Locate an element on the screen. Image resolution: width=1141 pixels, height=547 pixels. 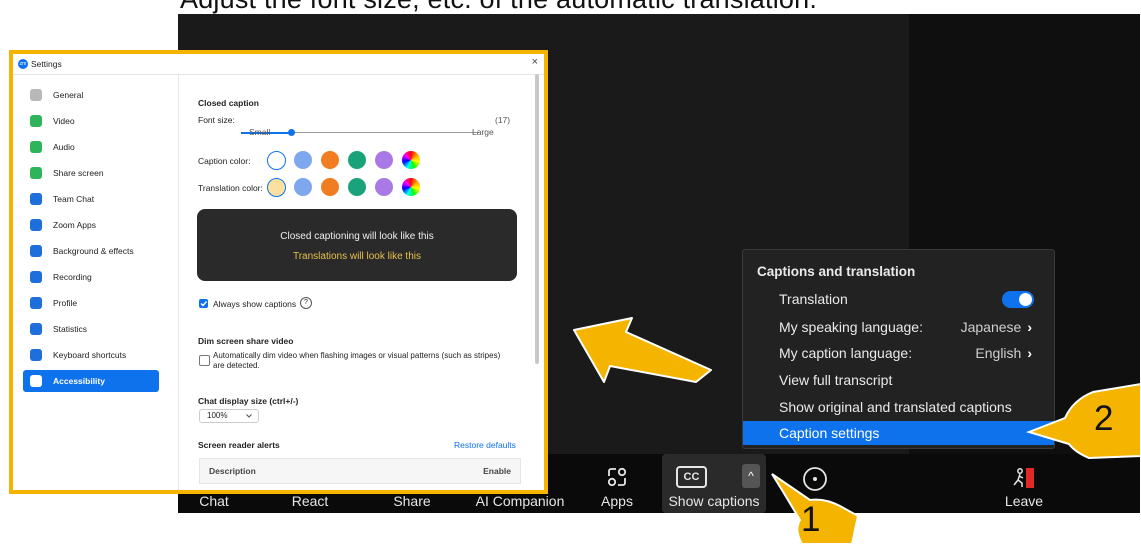
sidebar-item-label: Profile is located at coordinates (65, 303).